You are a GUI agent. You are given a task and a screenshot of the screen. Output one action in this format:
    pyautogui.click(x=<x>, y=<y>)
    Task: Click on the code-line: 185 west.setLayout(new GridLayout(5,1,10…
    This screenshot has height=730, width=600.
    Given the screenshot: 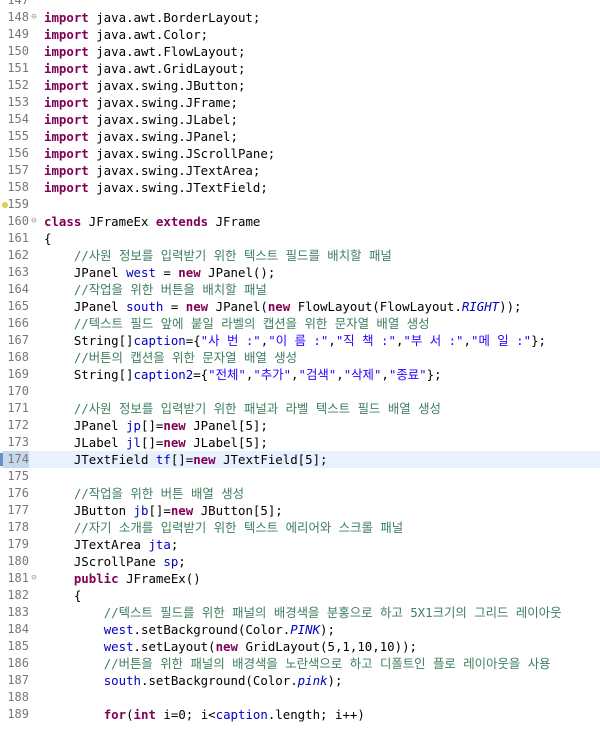 What is the action you would take?
    pyautogui.click(x=300, y=646)
    